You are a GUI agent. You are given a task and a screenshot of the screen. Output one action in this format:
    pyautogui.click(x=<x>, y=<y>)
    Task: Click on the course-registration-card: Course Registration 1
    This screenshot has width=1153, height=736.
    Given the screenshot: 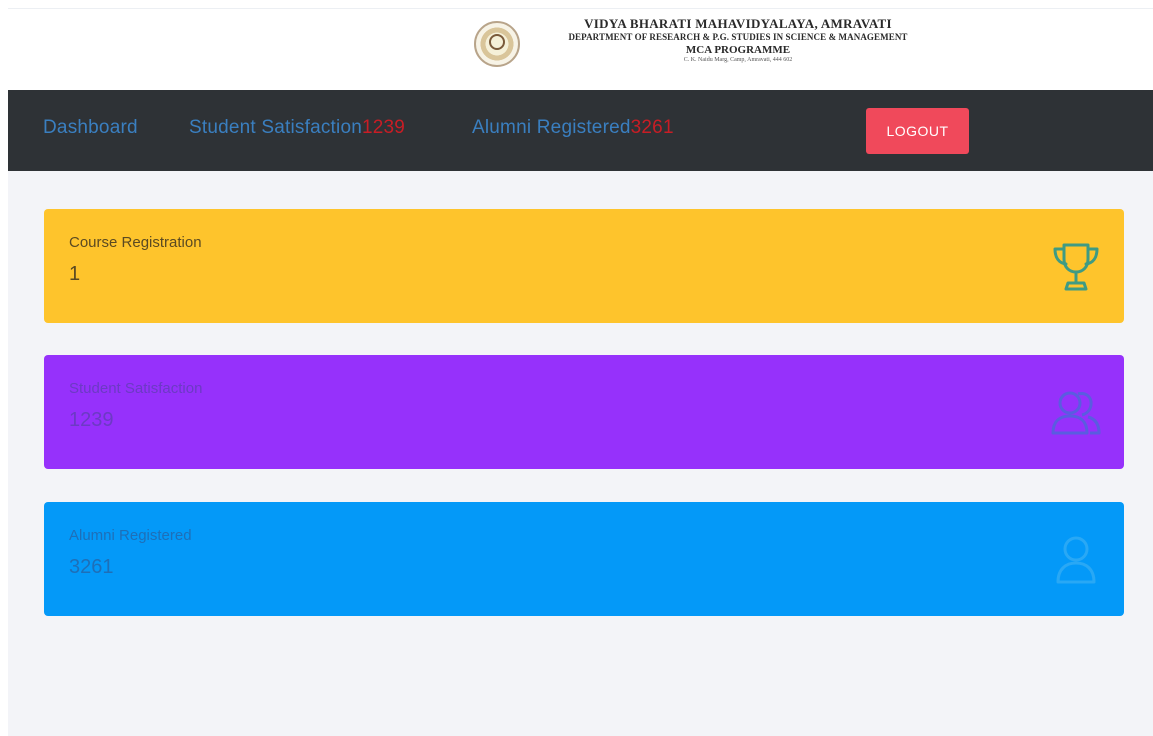 What is the action you would take?
    pyautogui.click(x=584, y=266)
    